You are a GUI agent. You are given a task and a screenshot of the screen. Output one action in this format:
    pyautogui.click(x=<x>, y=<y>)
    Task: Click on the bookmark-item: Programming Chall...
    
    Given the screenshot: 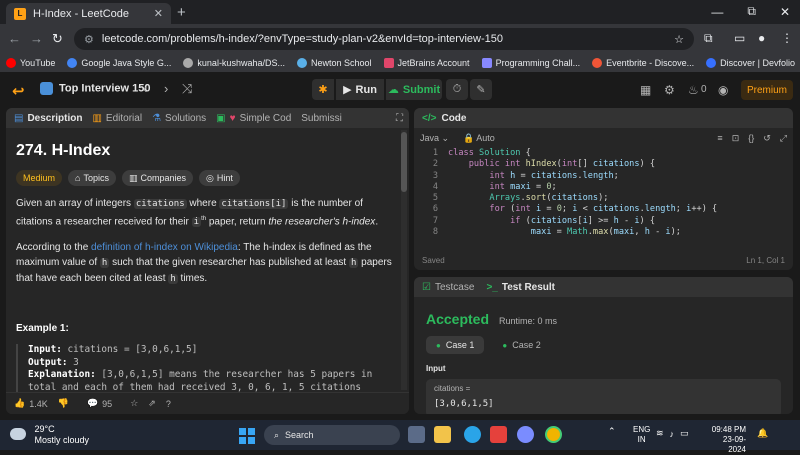 What is the action you would take?
    pyautogui.click(x=530, y=63)
    